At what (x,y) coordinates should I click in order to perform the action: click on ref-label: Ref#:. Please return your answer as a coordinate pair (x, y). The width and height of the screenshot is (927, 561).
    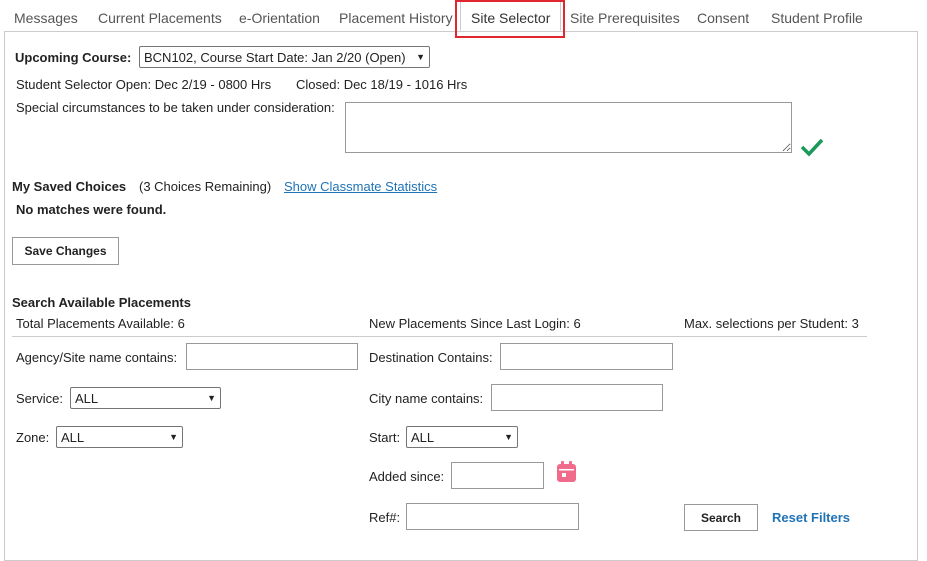
    Looking at the image, I should click on (385, 517).